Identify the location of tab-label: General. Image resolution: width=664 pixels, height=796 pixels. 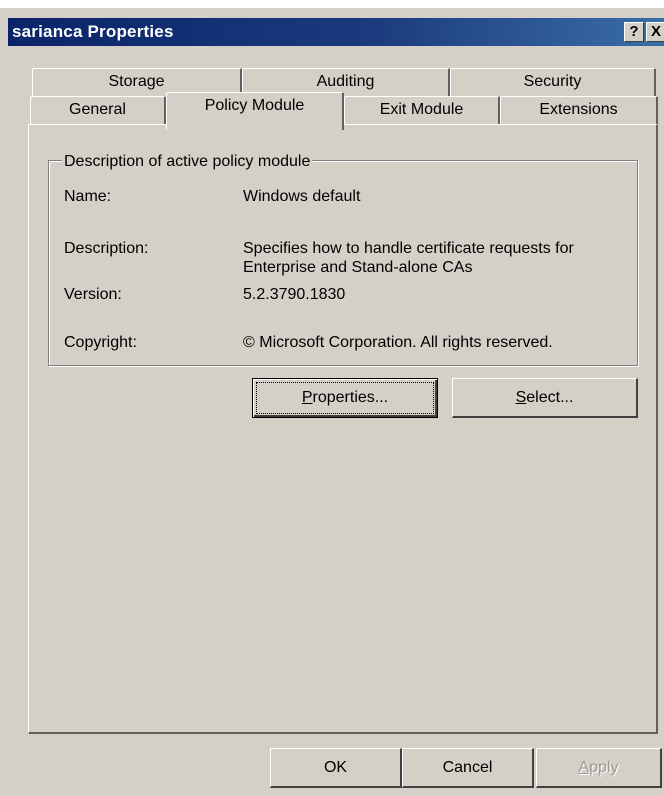
(97, 109).